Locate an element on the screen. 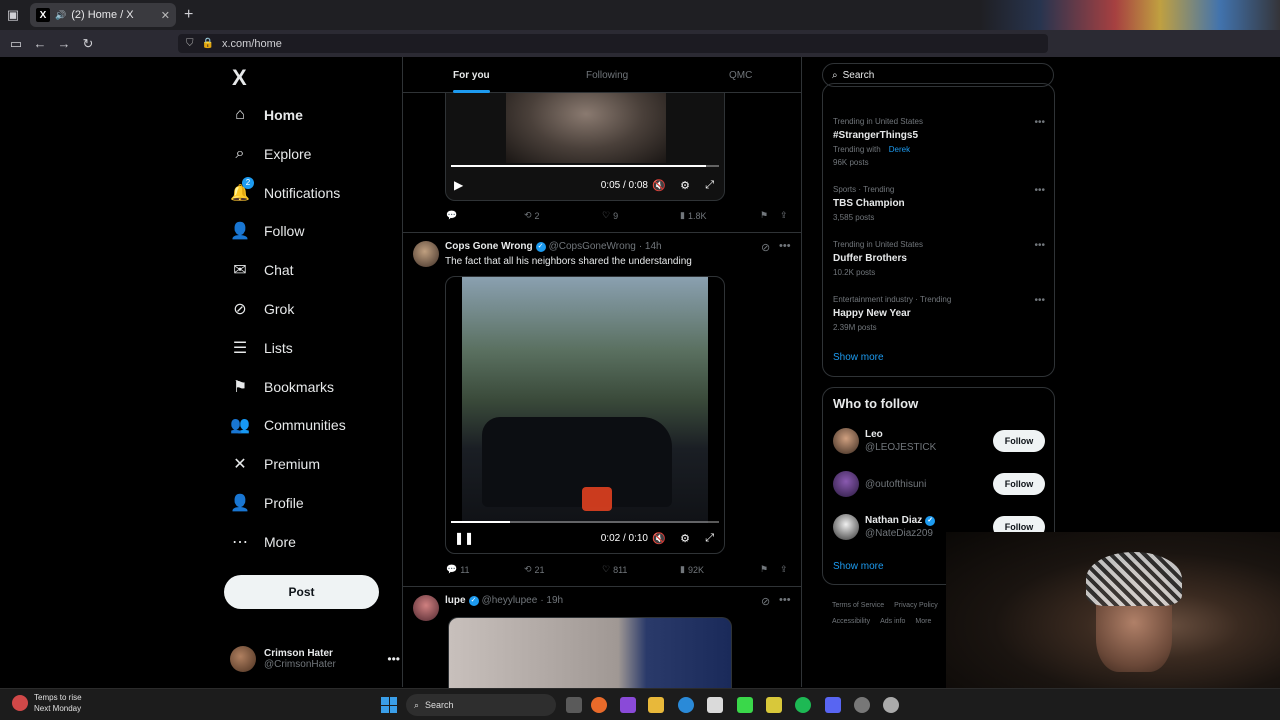 Image resolution: width=1280 pixels, height=720 pixels. tweet-handle: @CopsGoneWrong is located at coordinates (592, 246).